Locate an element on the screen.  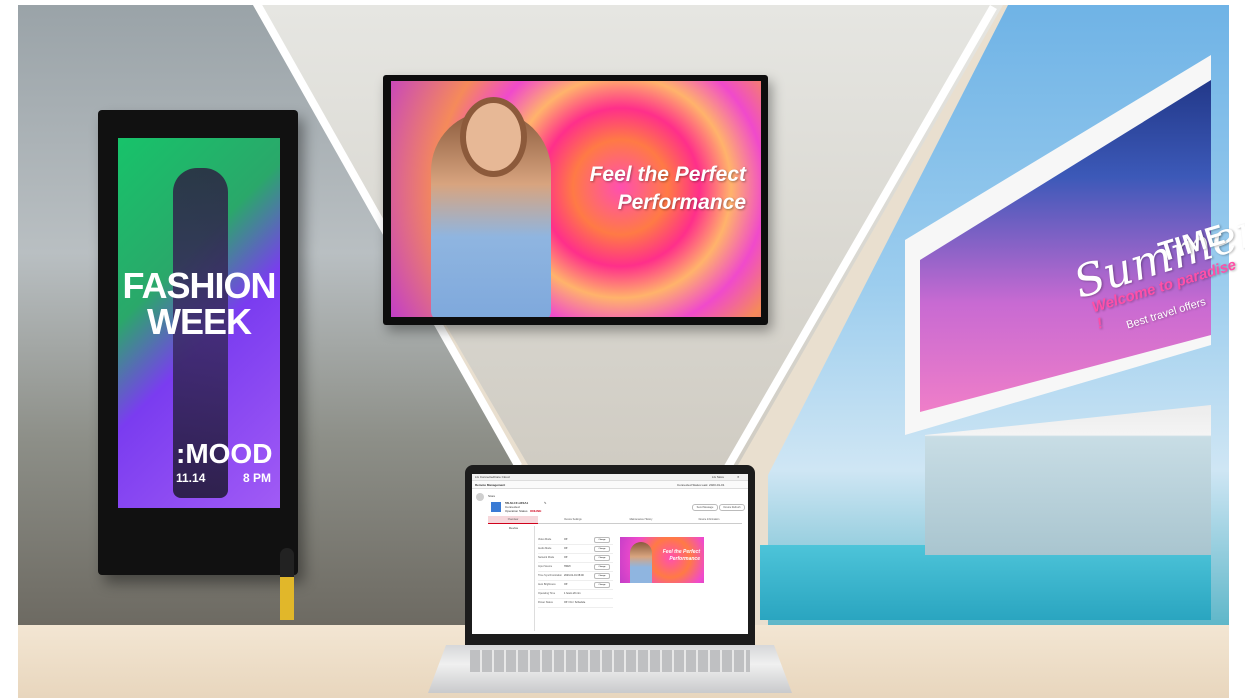
sidebar-divider is located at coordinates (534, 578).